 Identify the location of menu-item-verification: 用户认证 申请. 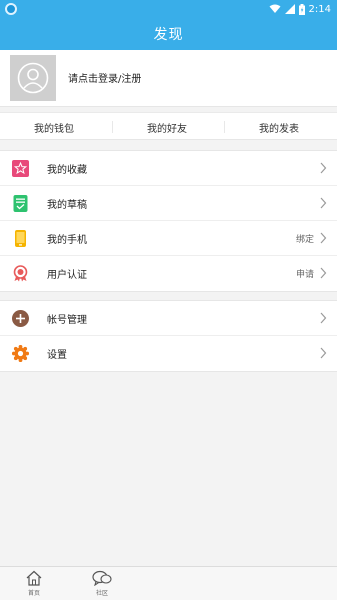
(168, 273).